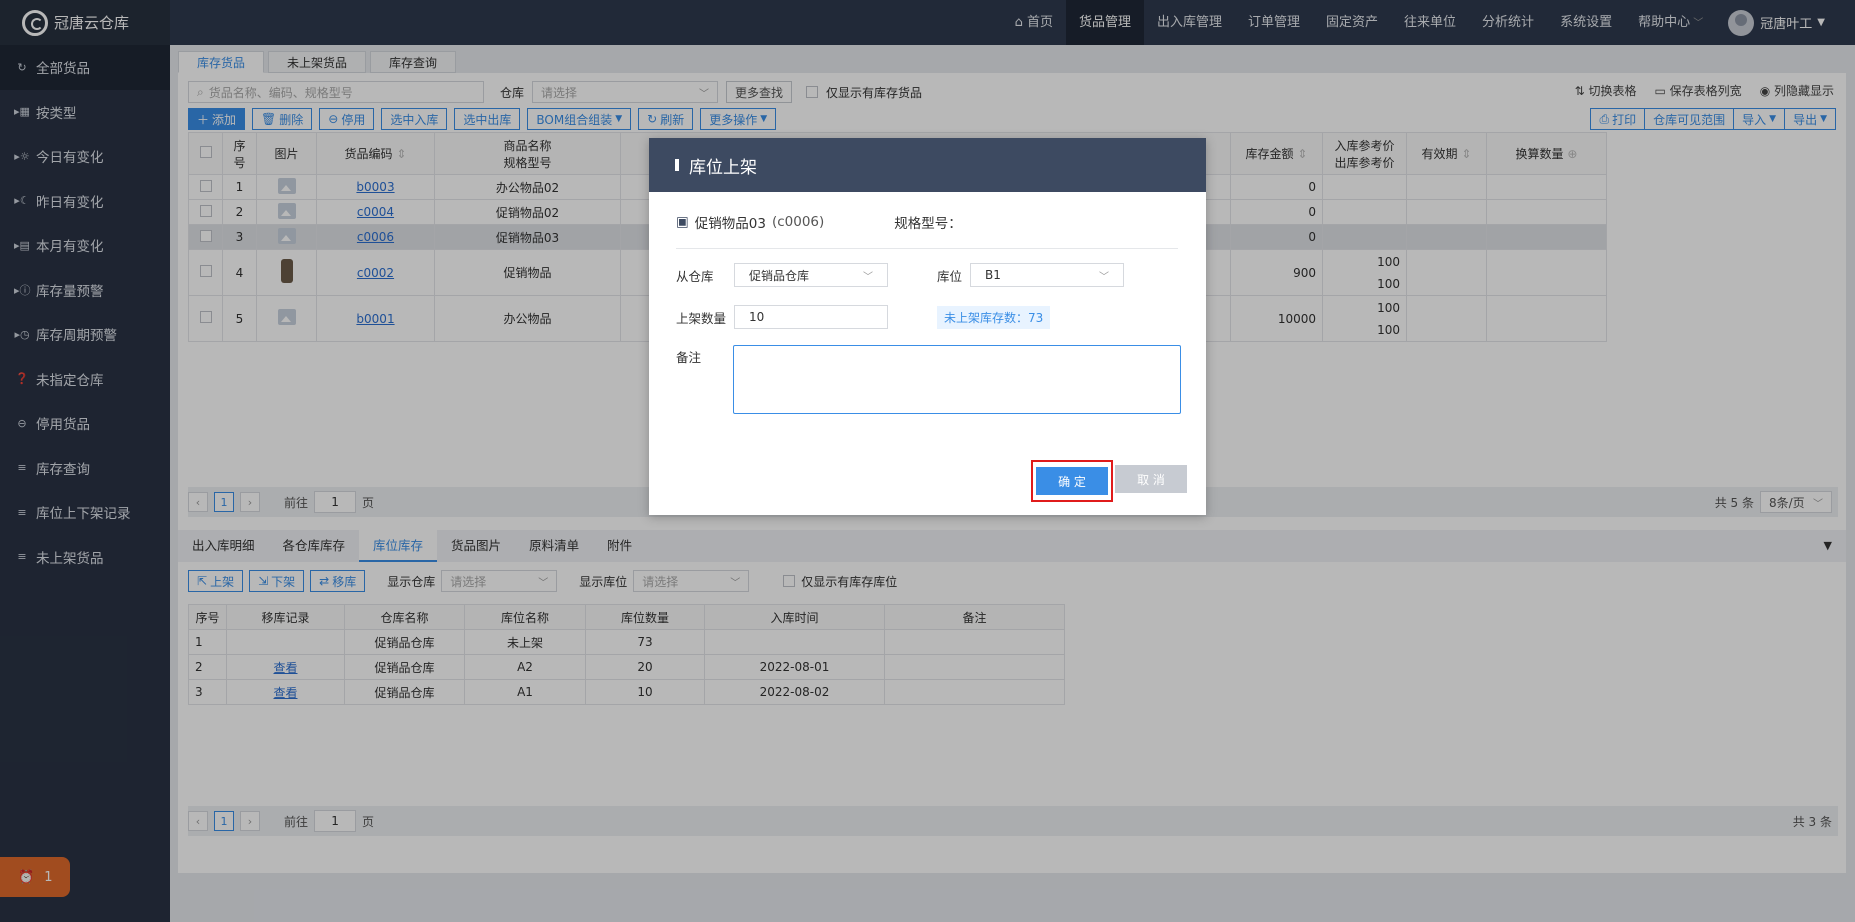 Image resolution: width=1855 pixels, height=922 pixels. I want to click on item-info: ▣ 促销物品03 (c0006) 规格型号：, so click(819, 222).